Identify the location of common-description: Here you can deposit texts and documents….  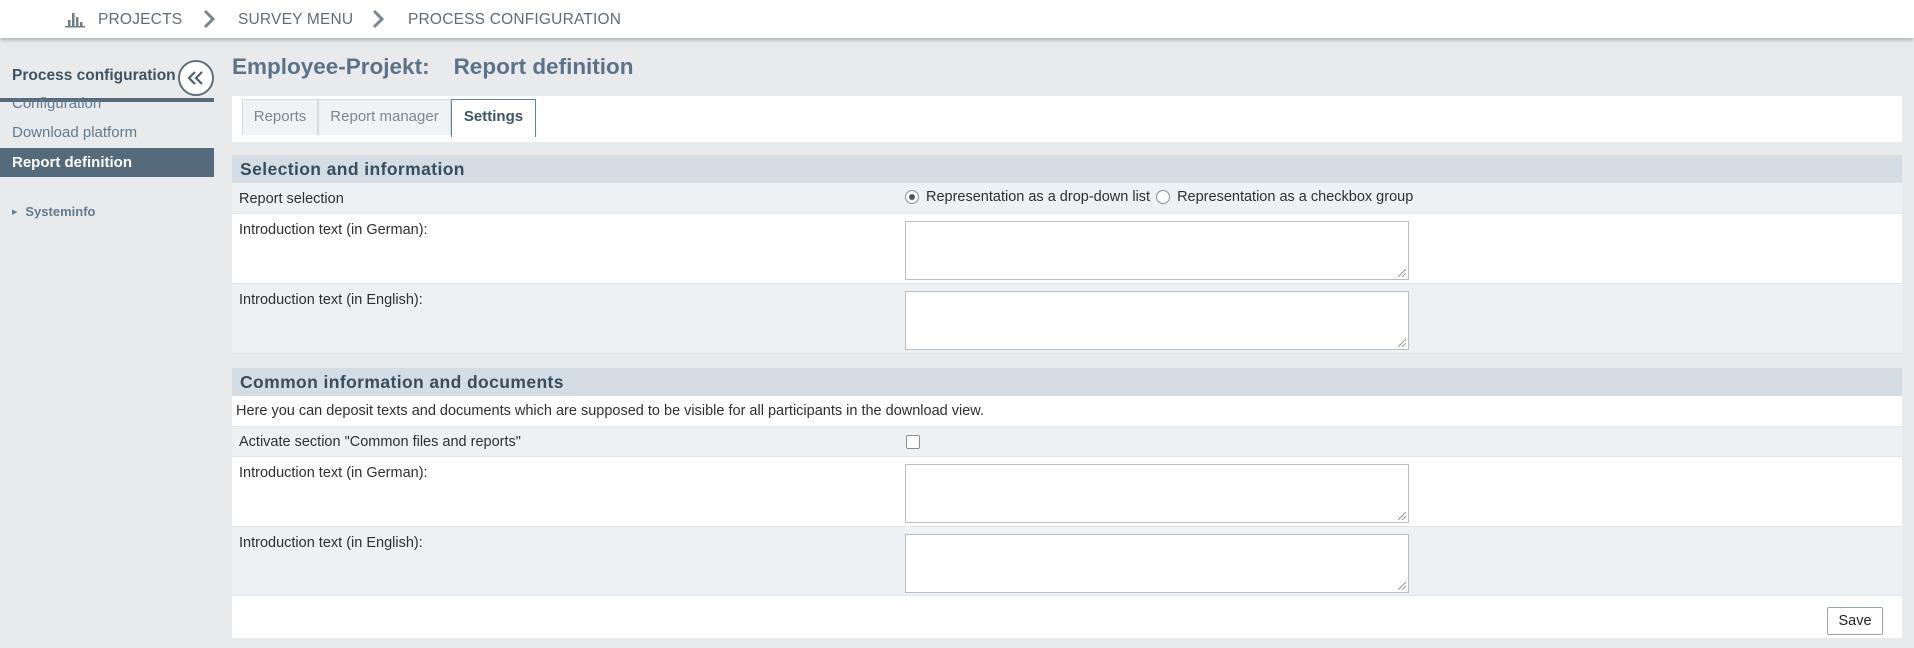
(610, 411).